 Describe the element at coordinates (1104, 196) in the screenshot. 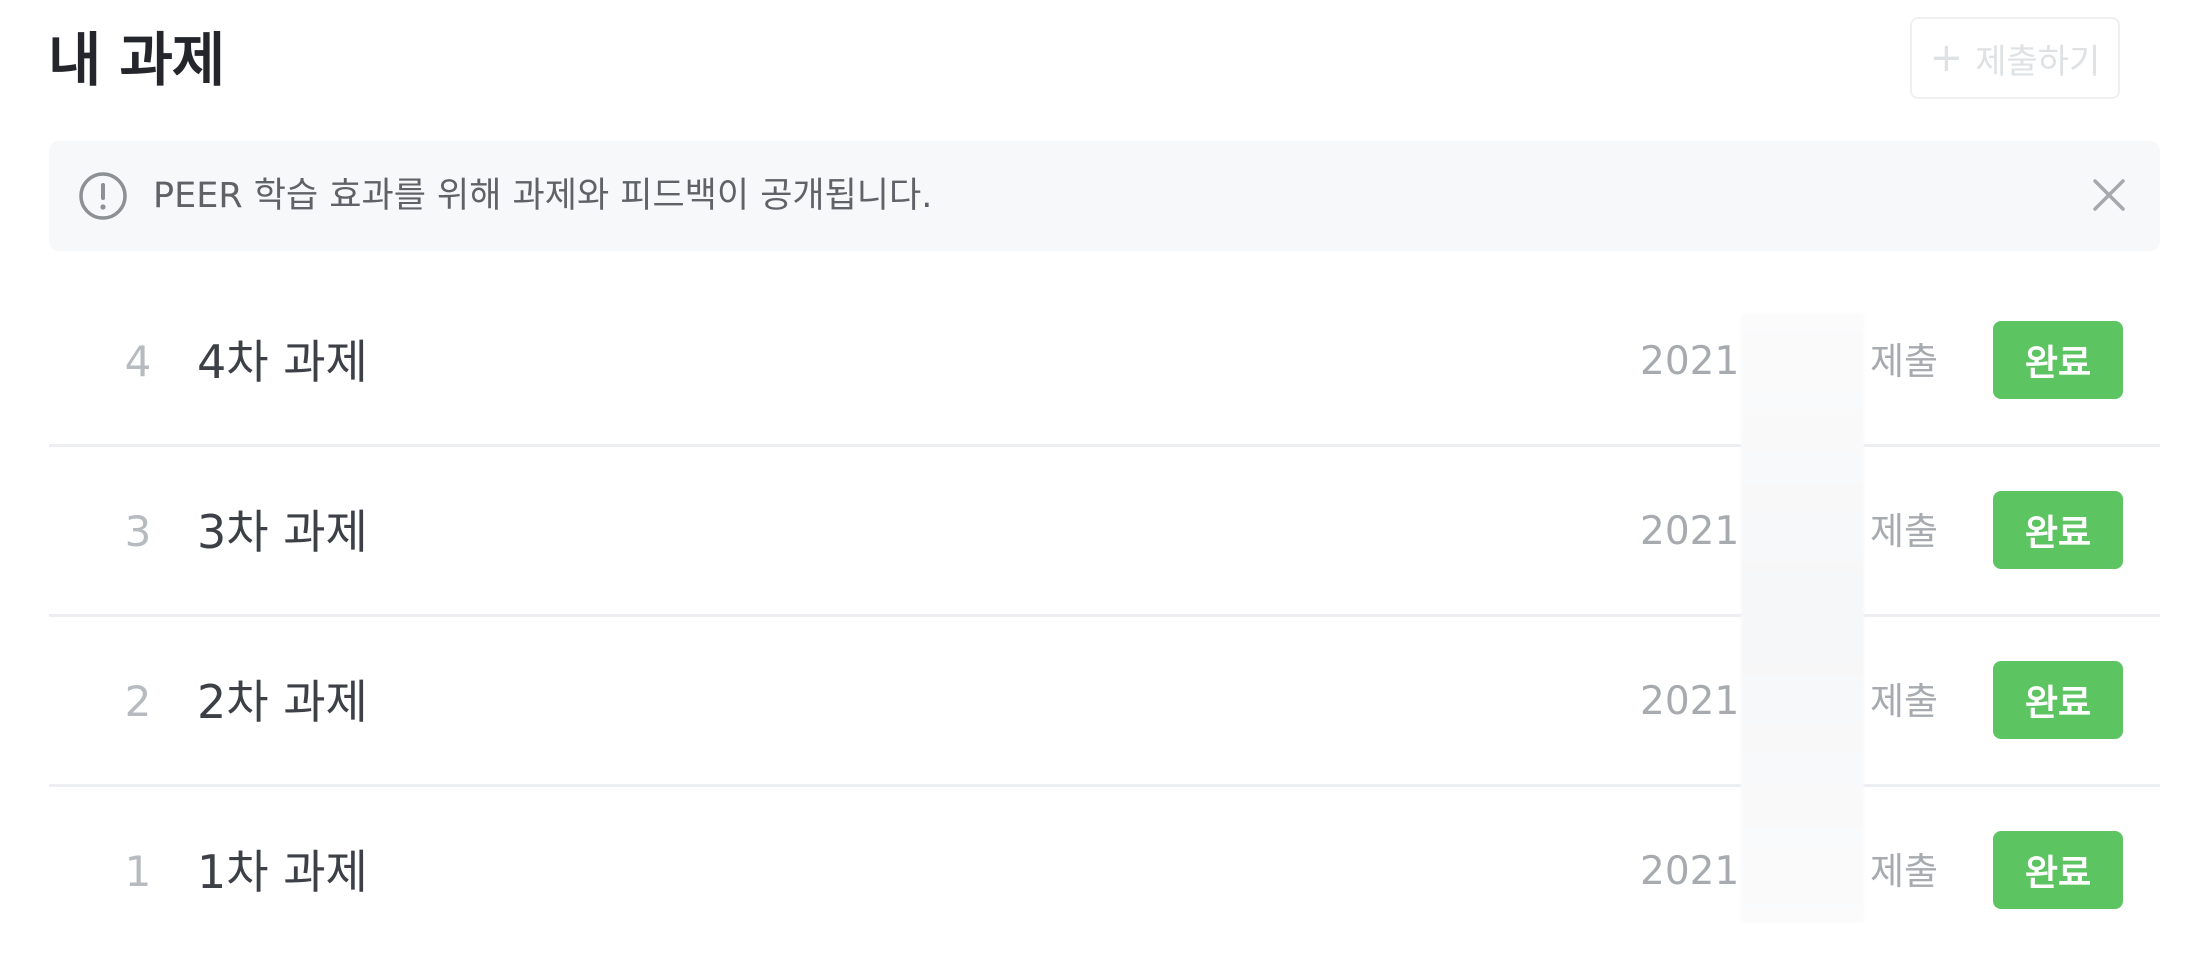

I see `info-notice: PEER 학습 효과를 위해 과제와 피드백이 공개됩니다.` at that location.